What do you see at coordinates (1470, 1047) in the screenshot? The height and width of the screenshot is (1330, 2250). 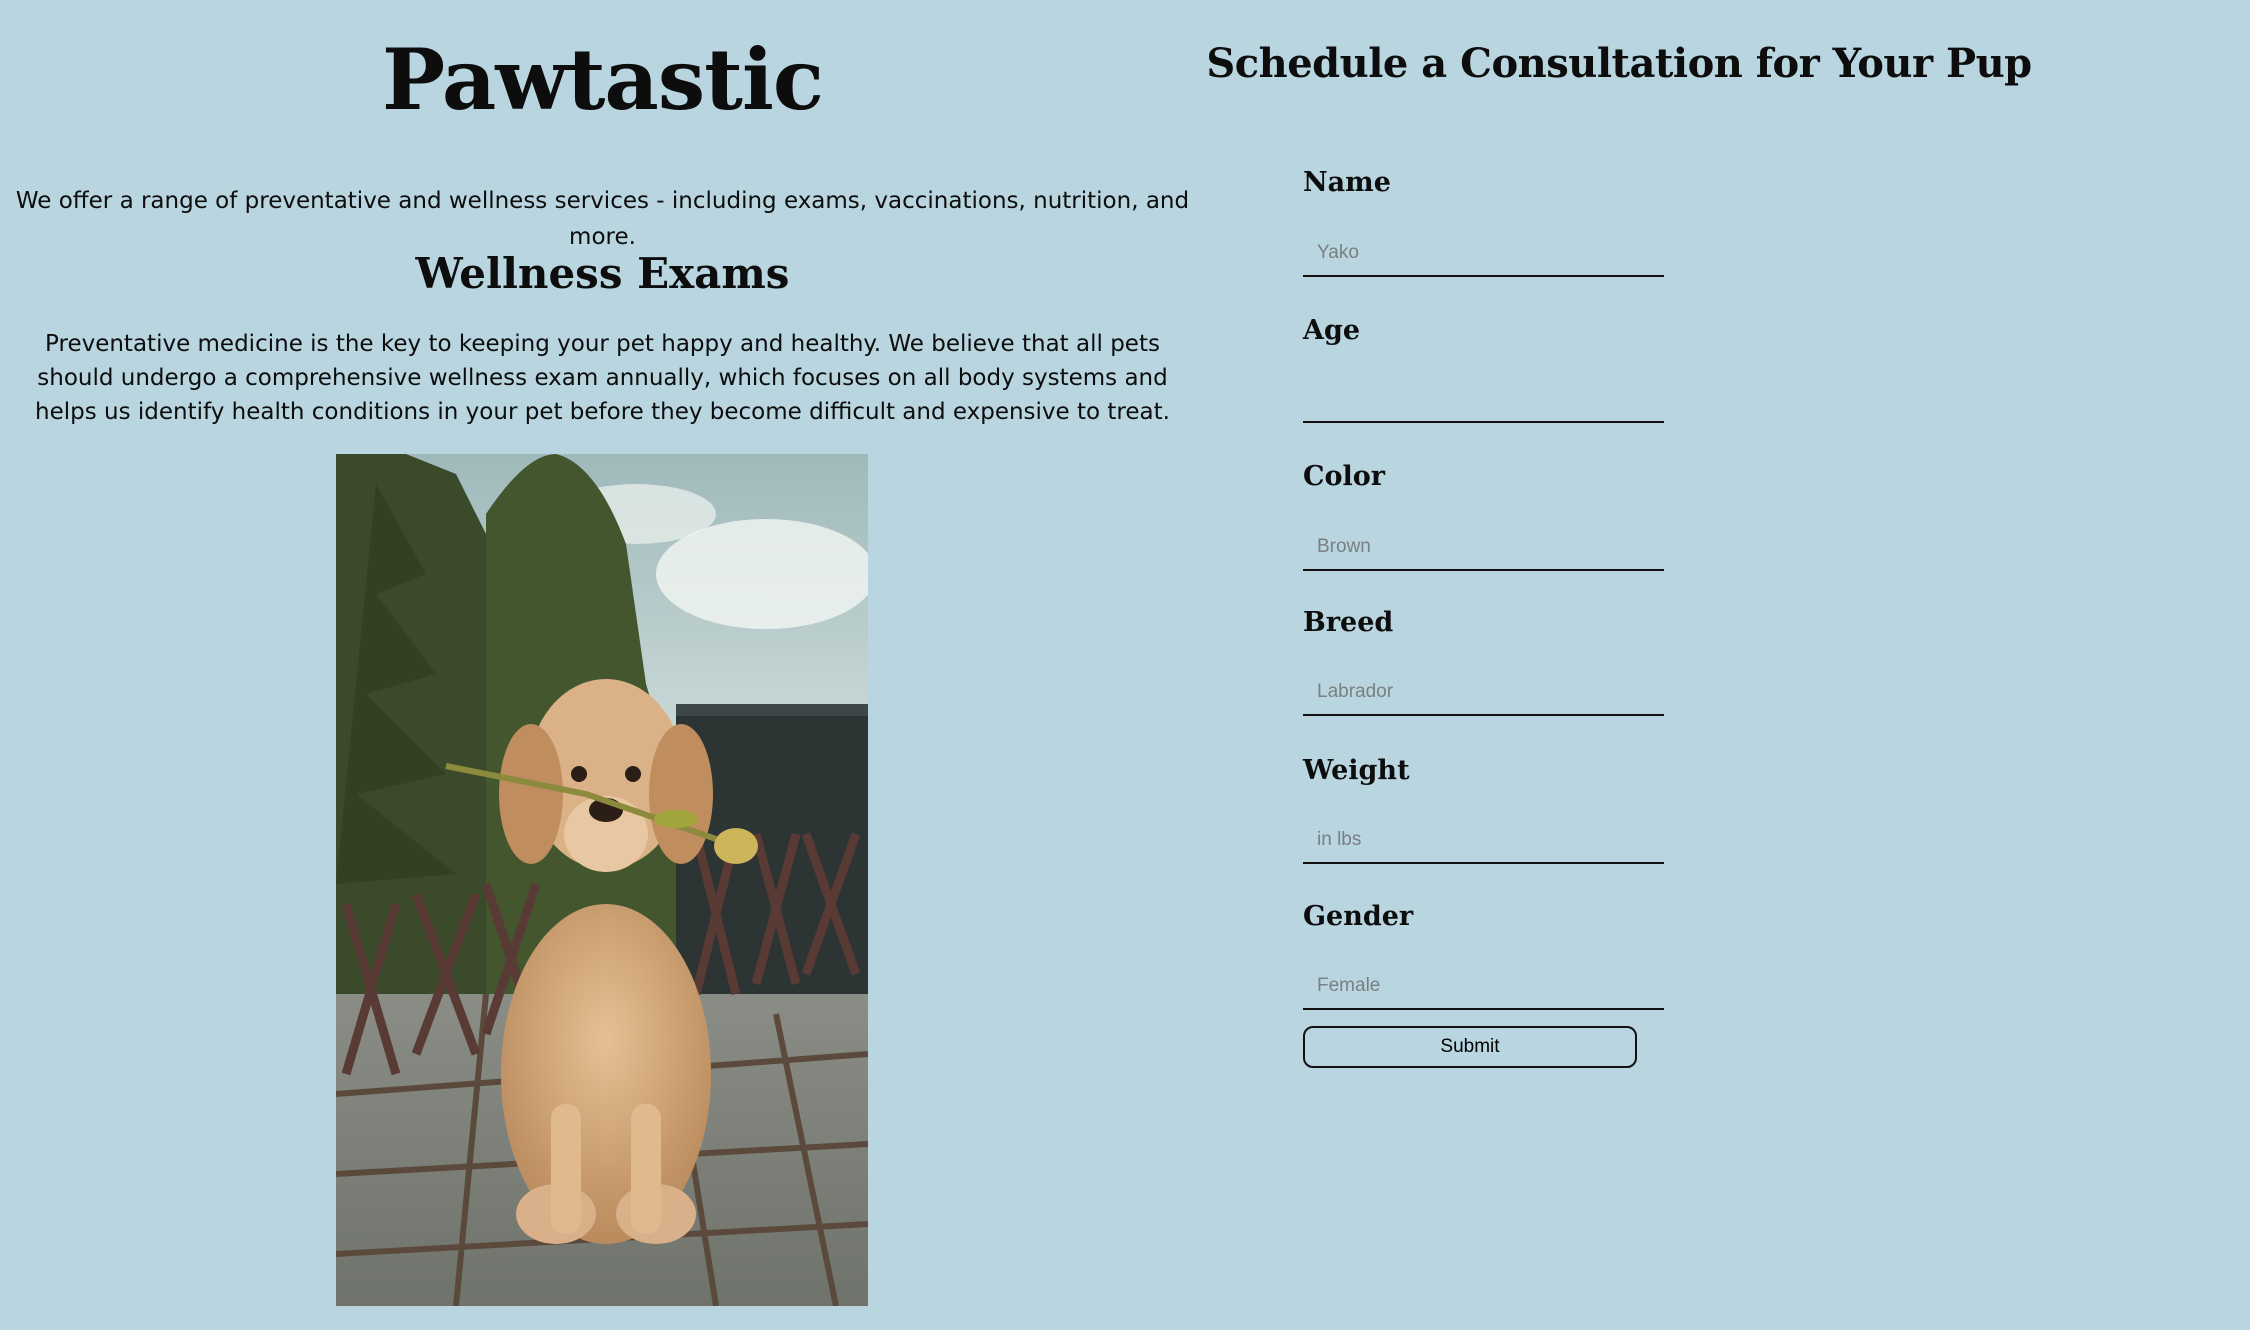 I see `submit-button: Submit` at bounding box center [1470, 1047].